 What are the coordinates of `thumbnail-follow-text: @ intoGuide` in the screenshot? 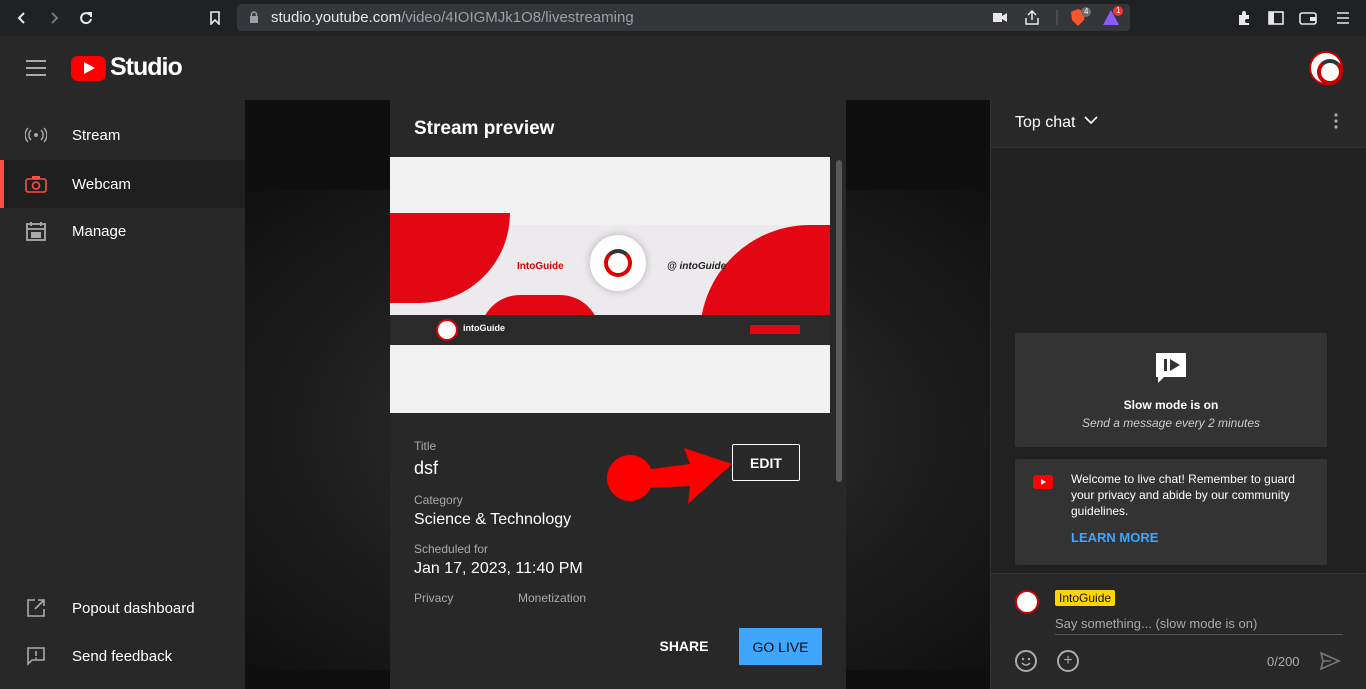 It's located at (697, 266).